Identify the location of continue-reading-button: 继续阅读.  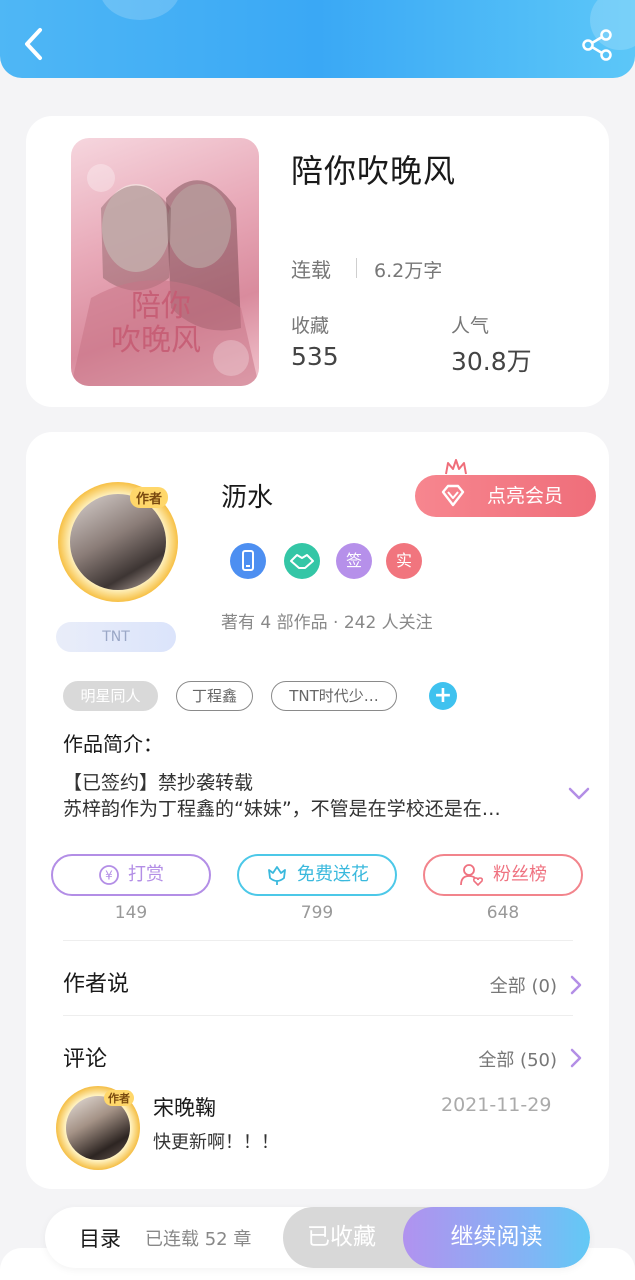
(496, 1237).